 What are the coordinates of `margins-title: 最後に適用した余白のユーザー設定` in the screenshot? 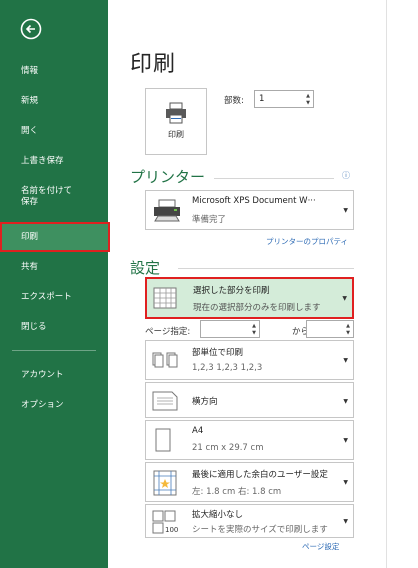 It's located at (260, 475).